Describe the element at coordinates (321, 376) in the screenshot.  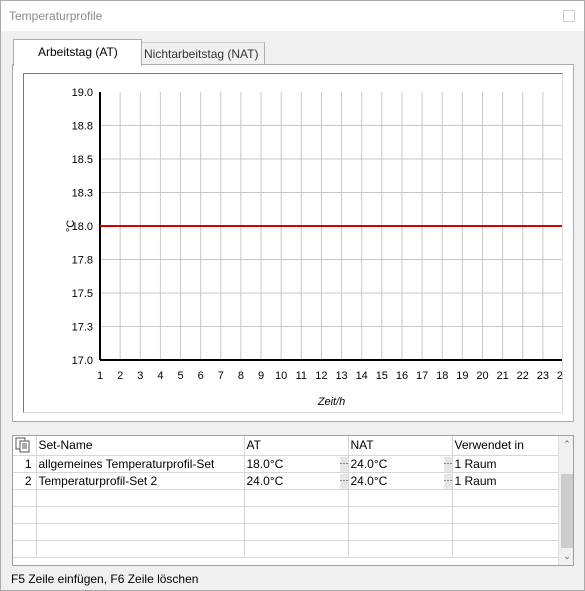
I see `x-tick-label: 12` at that location.